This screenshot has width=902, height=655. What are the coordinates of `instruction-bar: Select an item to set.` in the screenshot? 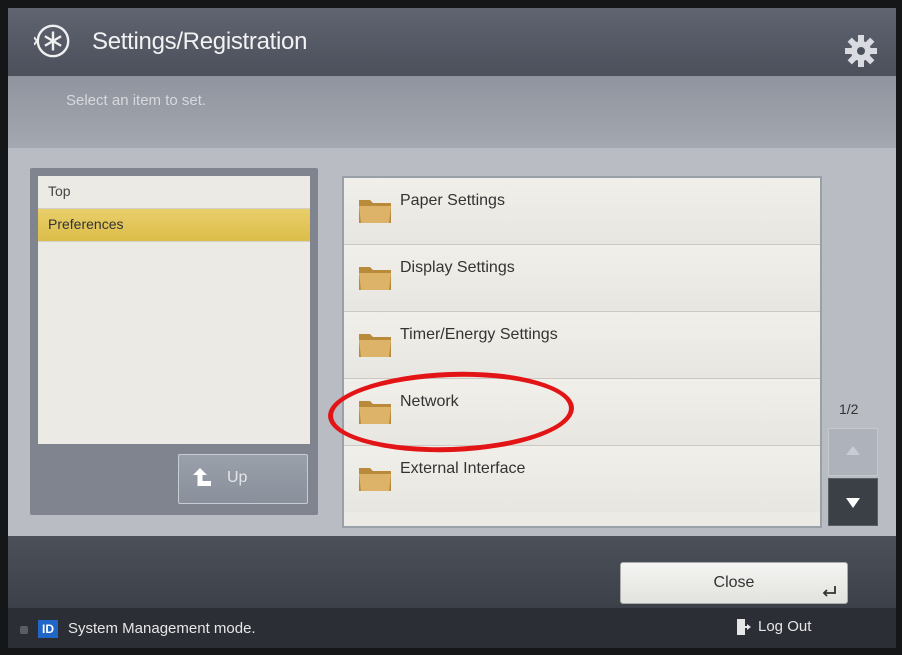 It's located at (452, 112).